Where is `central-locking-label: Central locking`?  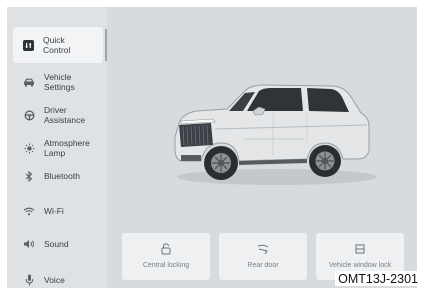 central-locking-label: Central locking is located at coordinates (166, 265).